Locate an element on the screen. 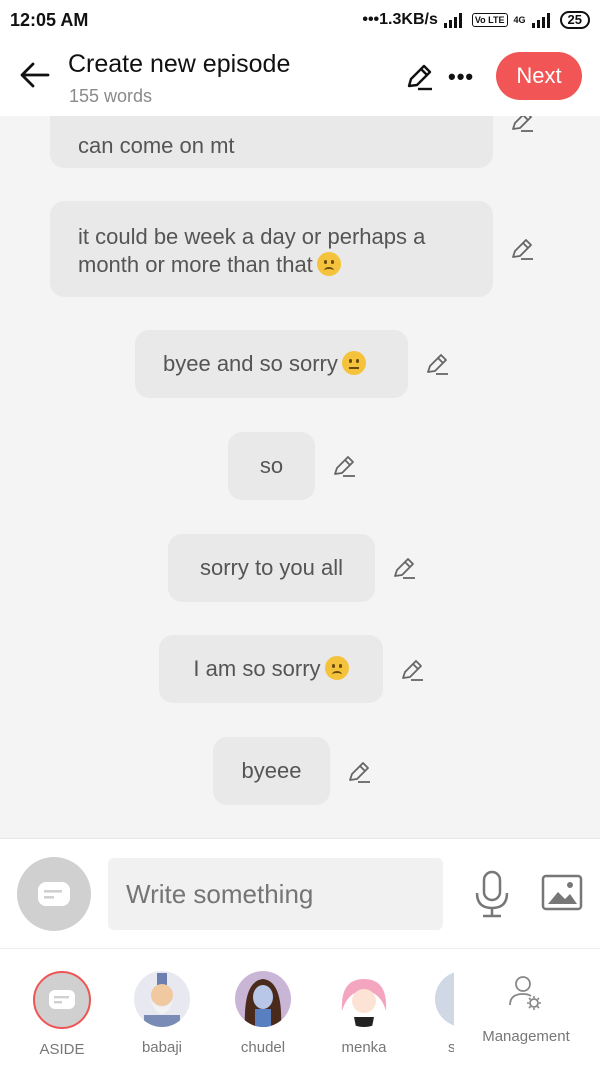  back-arrow-icon is located at coordinates (35, 75).